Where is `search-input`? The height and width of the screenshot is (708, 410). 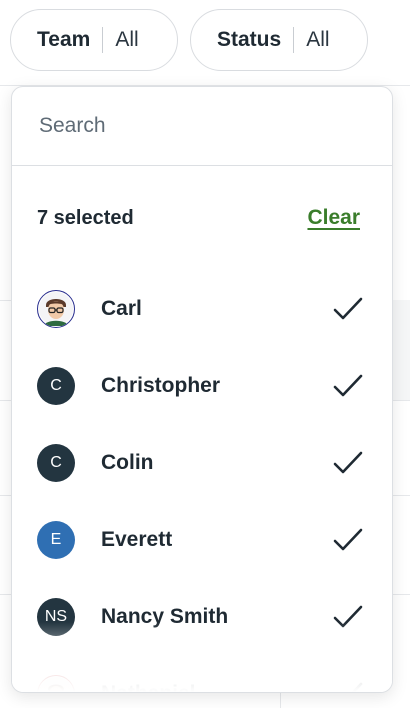
search-input is located at coordinates (202, 126).